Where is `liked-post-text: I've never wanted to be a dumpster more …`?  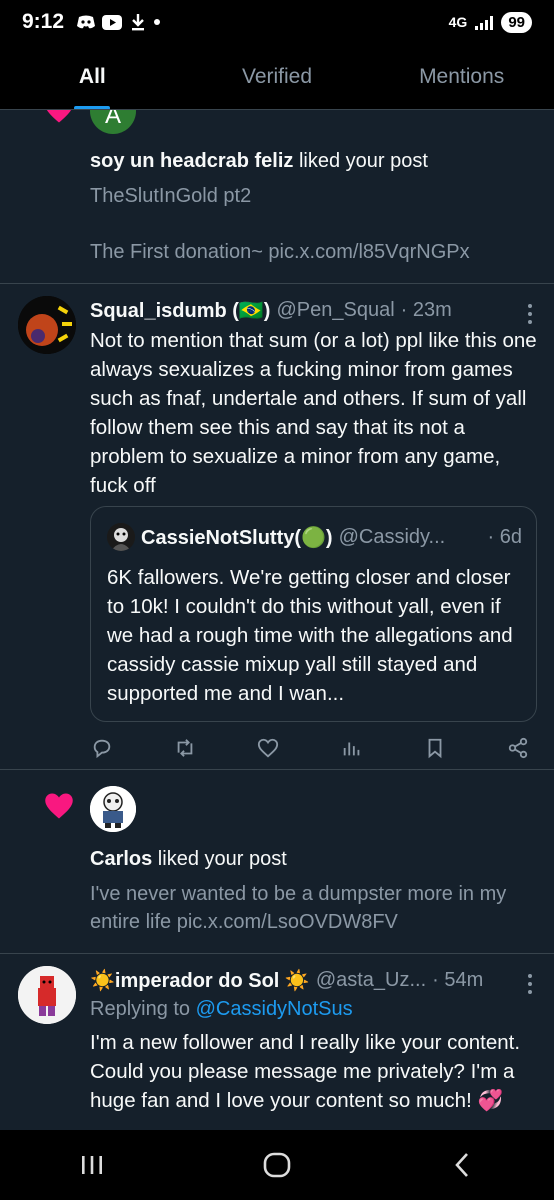
liked-post-text: I've never wanted to be a dumpster more … is located at coordinates (298, 908).